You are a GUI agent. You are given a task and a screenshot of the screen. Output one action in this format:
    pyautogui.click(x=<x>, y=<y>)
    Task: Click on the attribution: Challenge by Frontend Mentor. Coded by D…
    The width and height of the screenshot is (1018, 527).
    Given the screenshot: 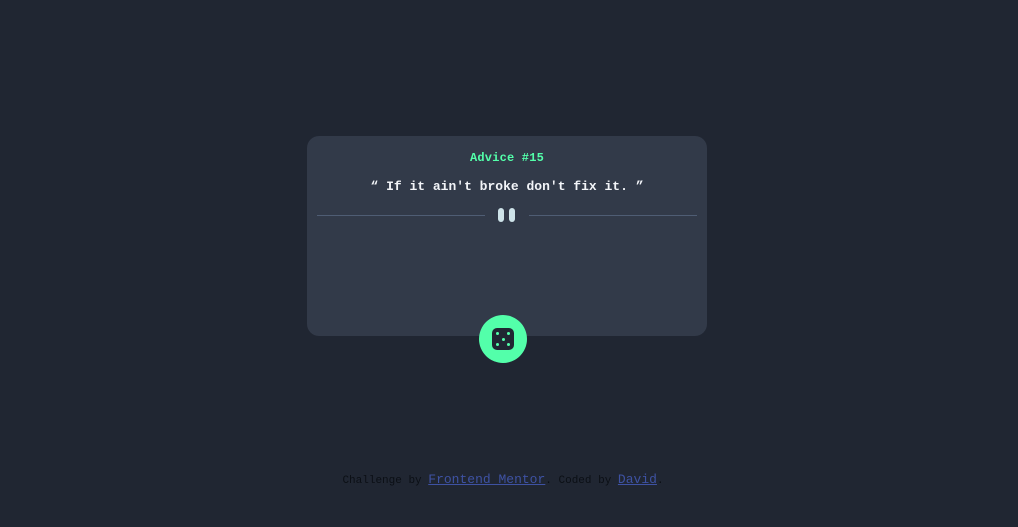 What is the action you would take?
    pyautogui.click(x=503, y=479)
    